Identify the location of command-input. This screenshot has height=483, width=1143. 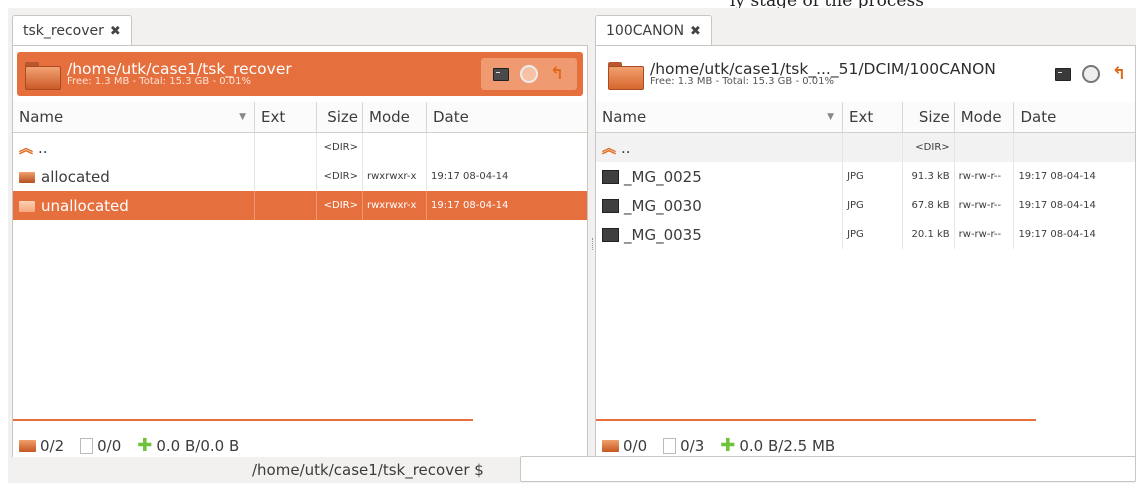
(828, 469).